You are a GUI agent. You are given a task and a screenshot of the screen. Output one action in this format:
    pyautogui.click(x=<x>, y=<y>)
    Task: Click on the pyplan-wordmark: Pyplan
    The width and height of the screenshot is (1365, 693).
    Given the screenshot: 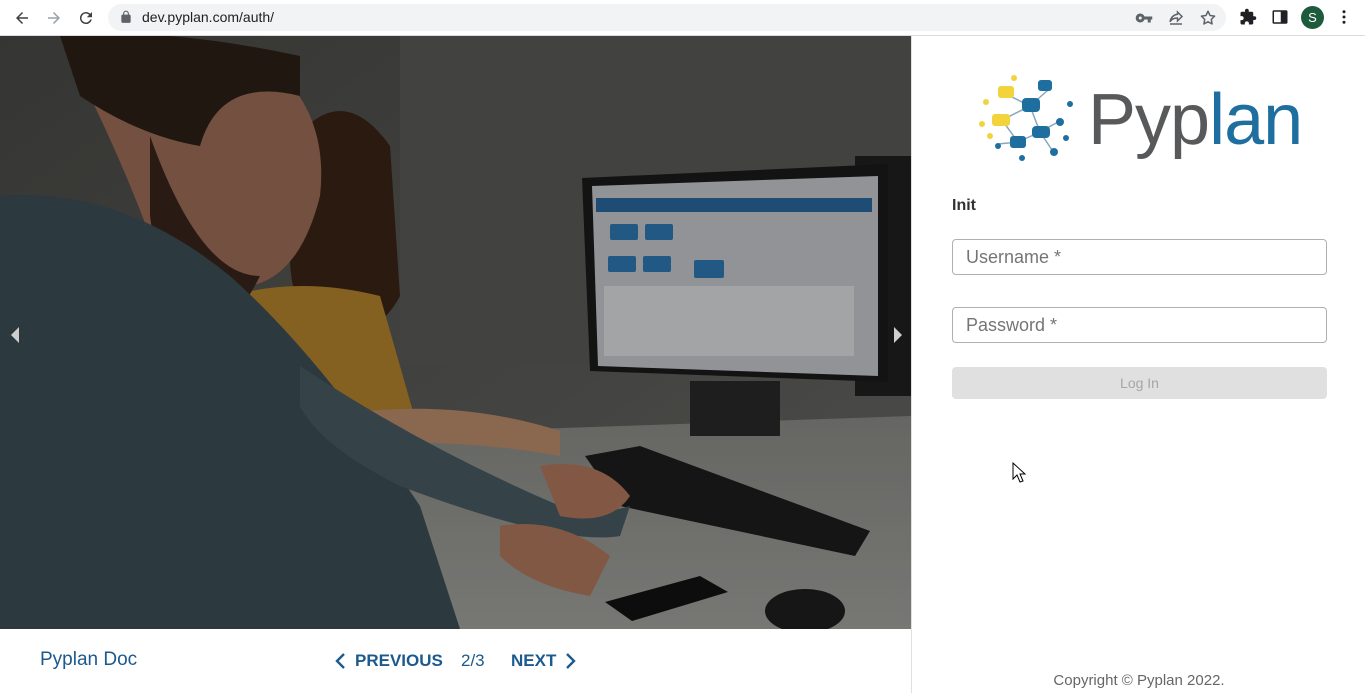 What is the action you would take?
    pyautogui.click(x=1195, y=120)
    